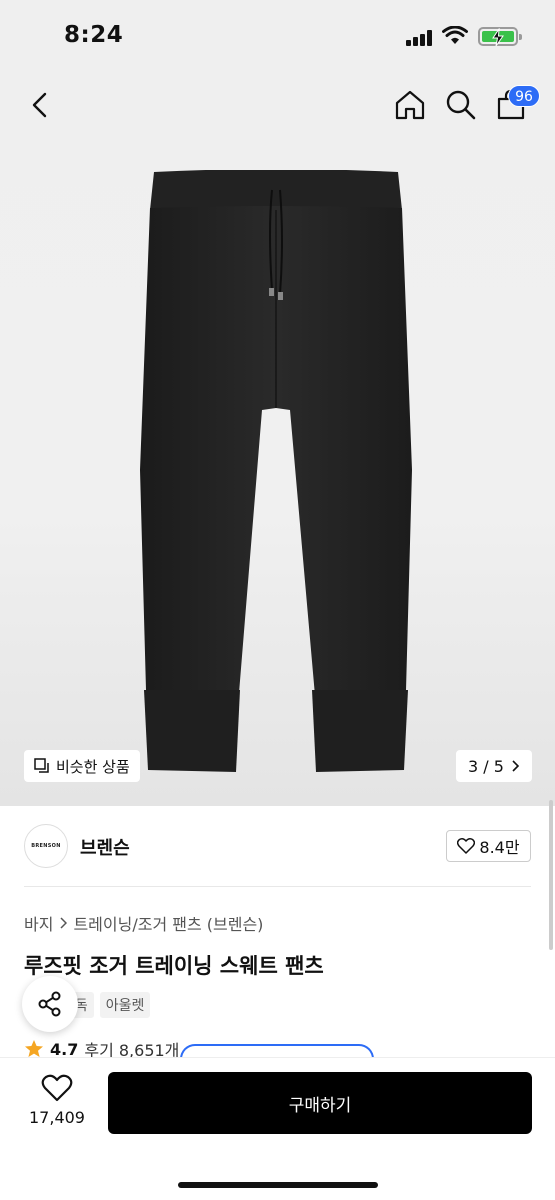 The width and height of the screenshot is (555, 1200). I want to click on divider, so click(277, 886).